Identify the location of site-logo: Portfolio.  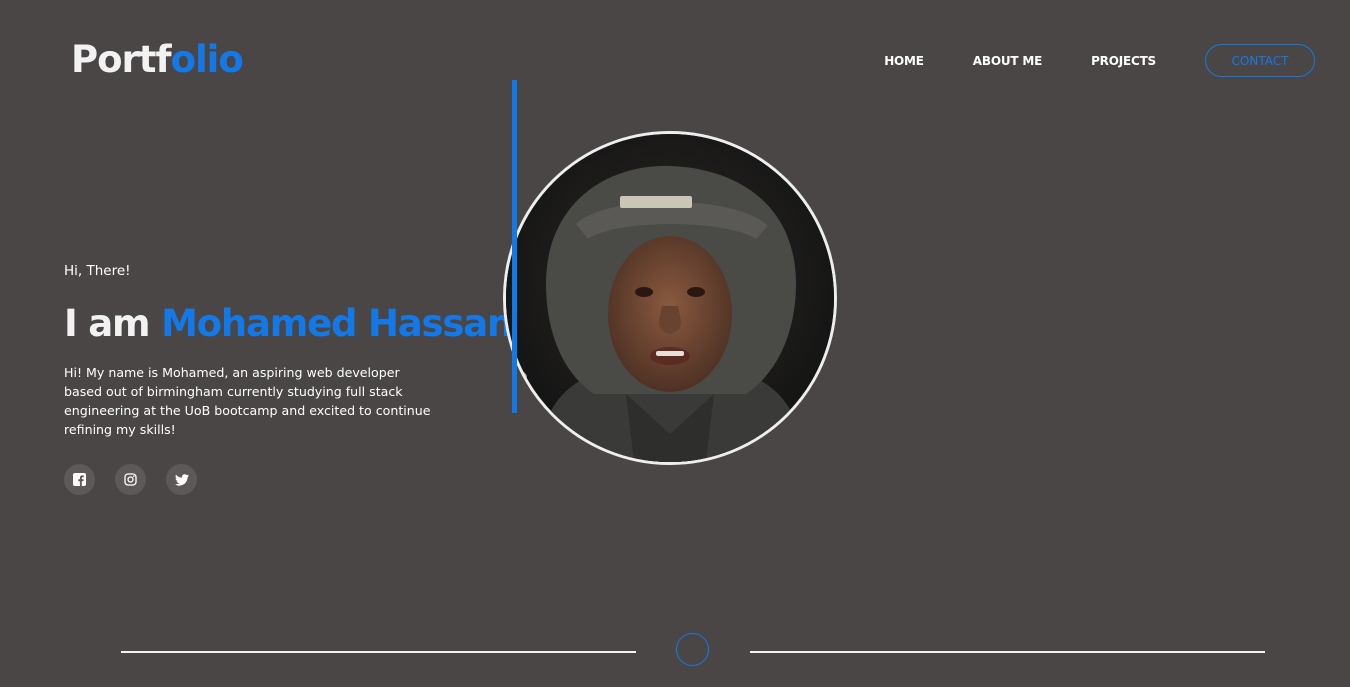
(157, 60).